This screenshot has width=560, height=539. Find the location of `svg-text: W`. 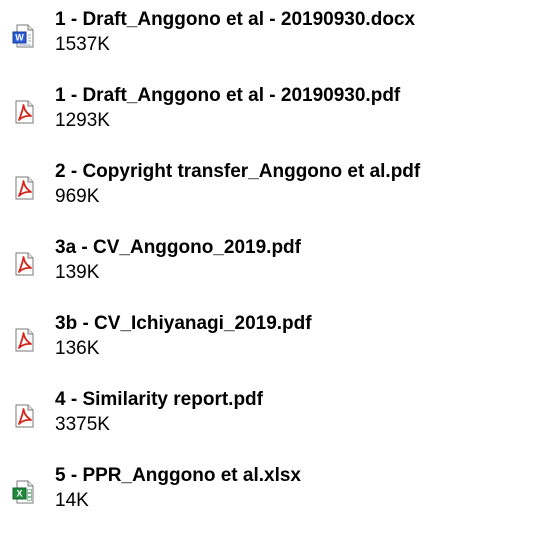

svg-text: W is located at coordinates (19, 38).